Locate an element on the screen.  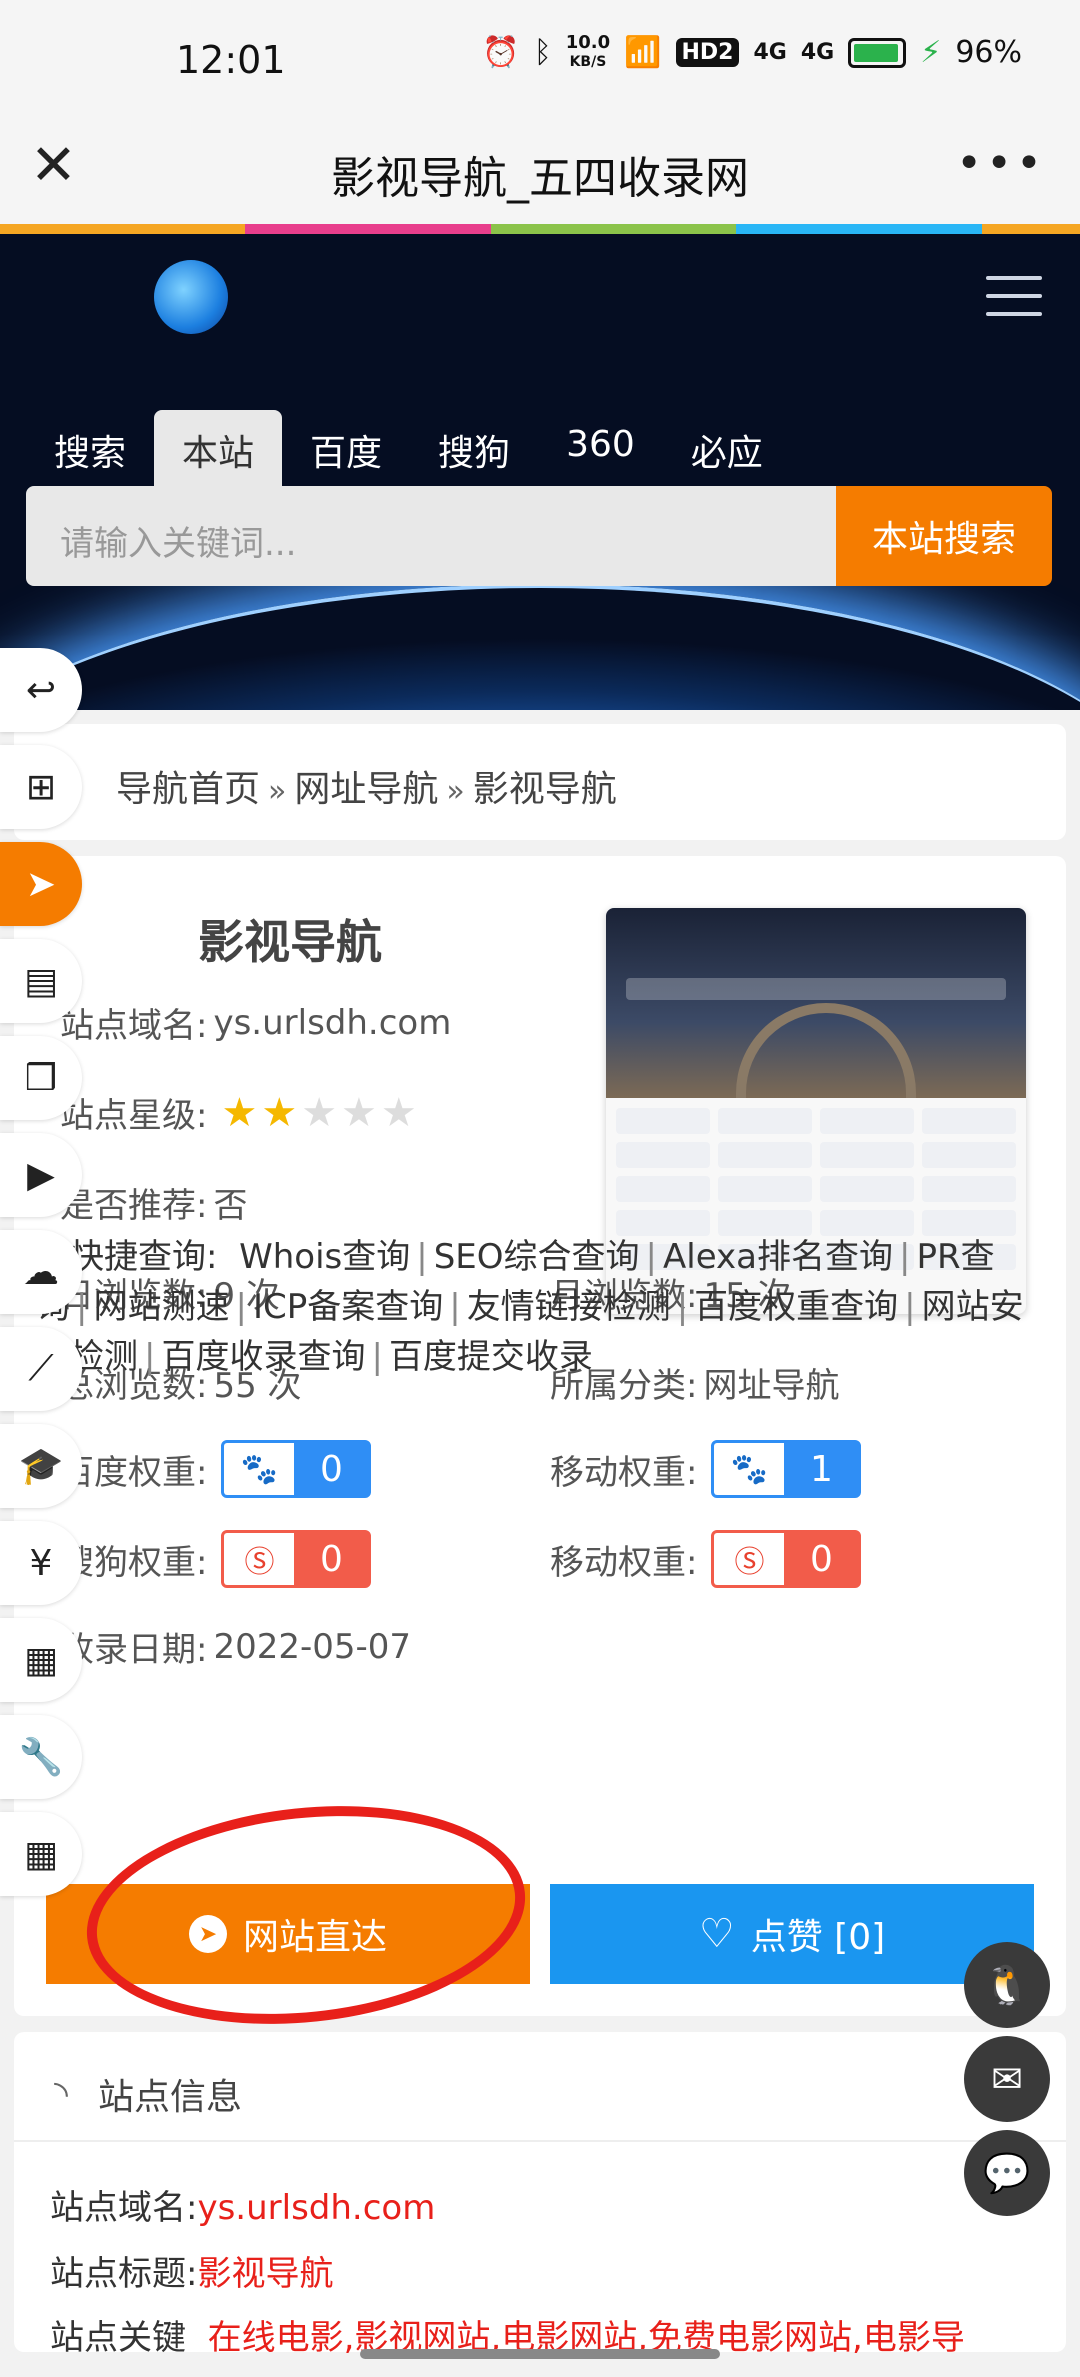
mobile-weight2-badge: Ⓢ 0 is located at coordinates (786, 1559).